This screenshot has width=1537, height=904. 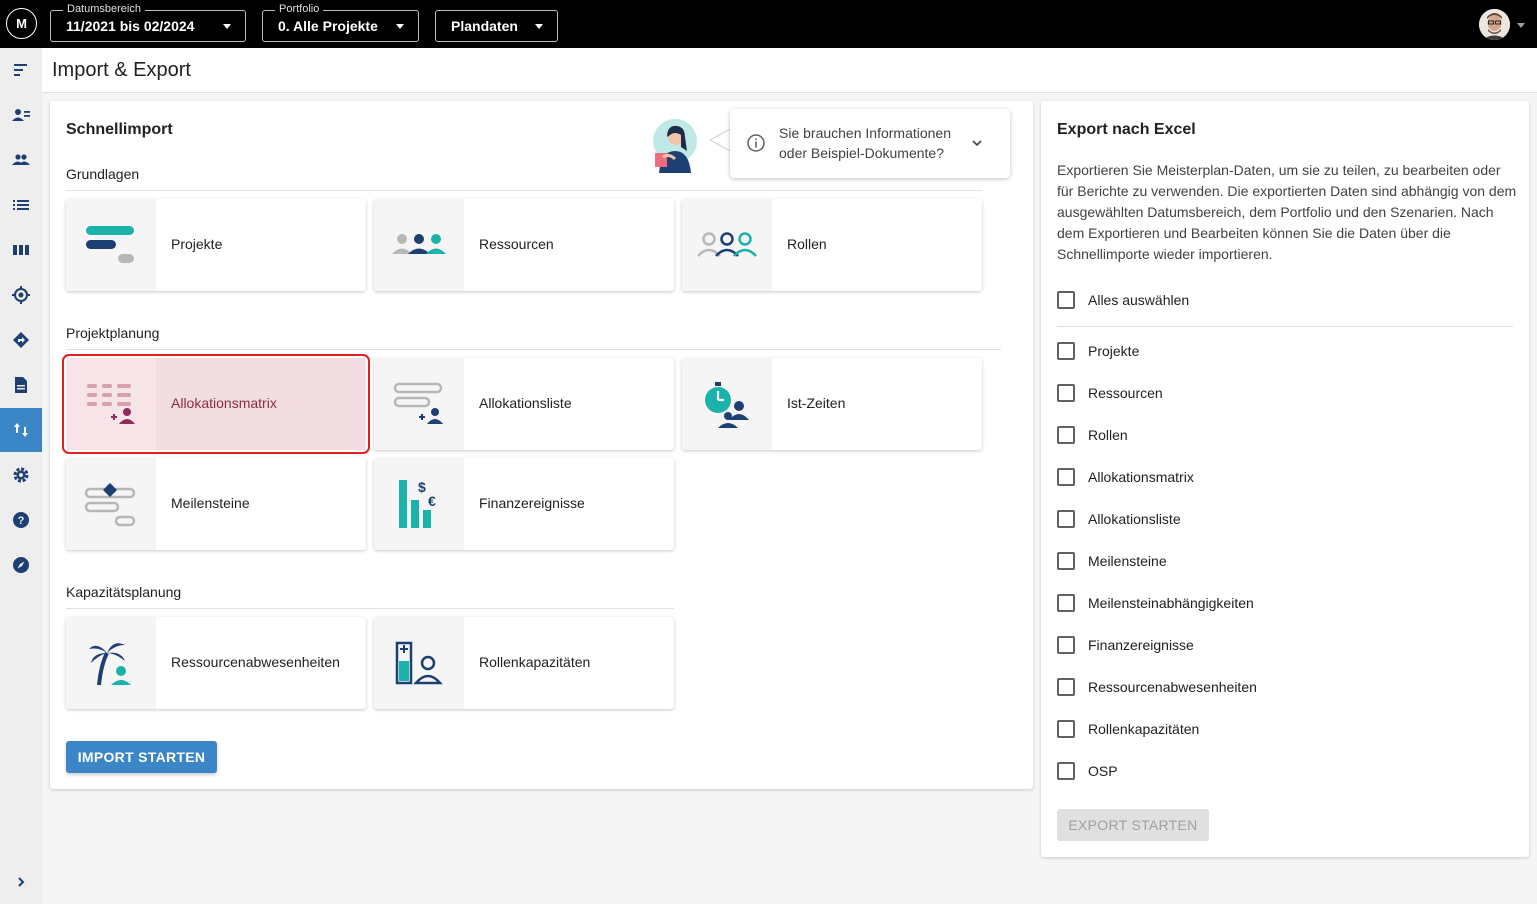 I want to click on document-icon, so click(x=21, y=385).